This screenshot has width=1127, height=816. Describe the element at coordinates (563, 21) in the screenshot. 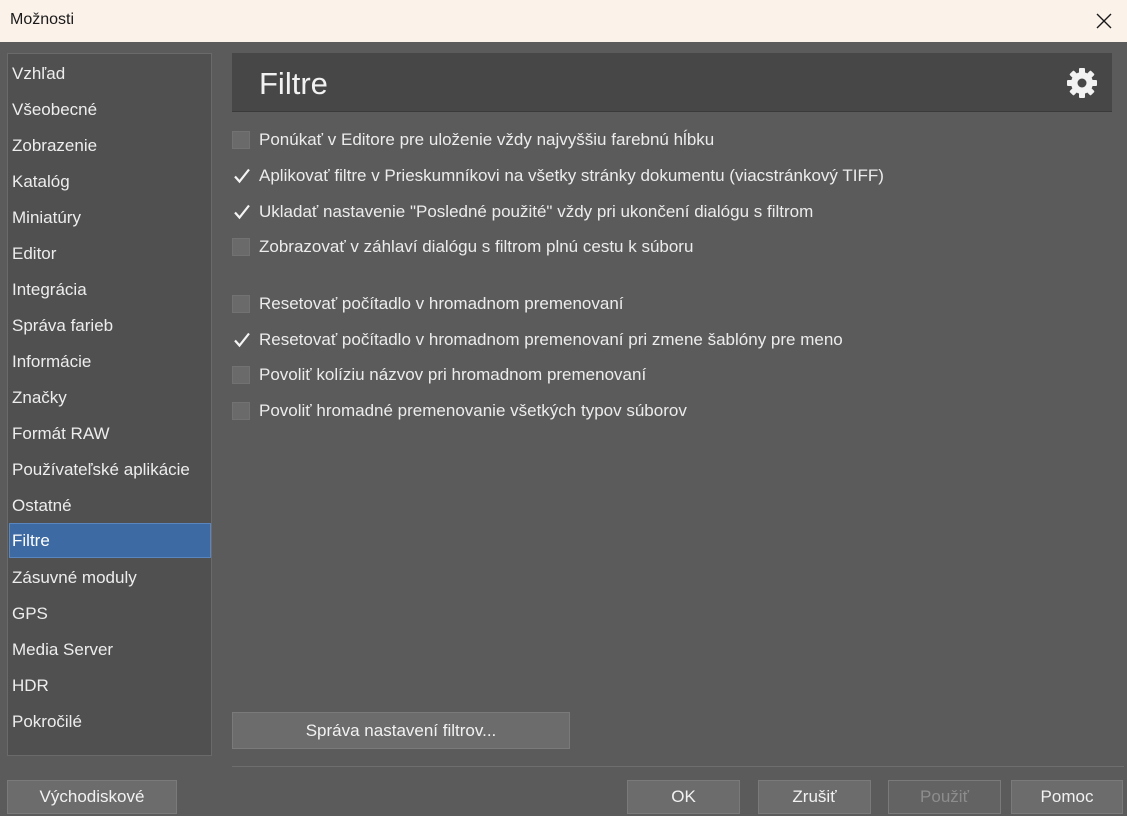

I see `title-bar: Možnosti` at that location.